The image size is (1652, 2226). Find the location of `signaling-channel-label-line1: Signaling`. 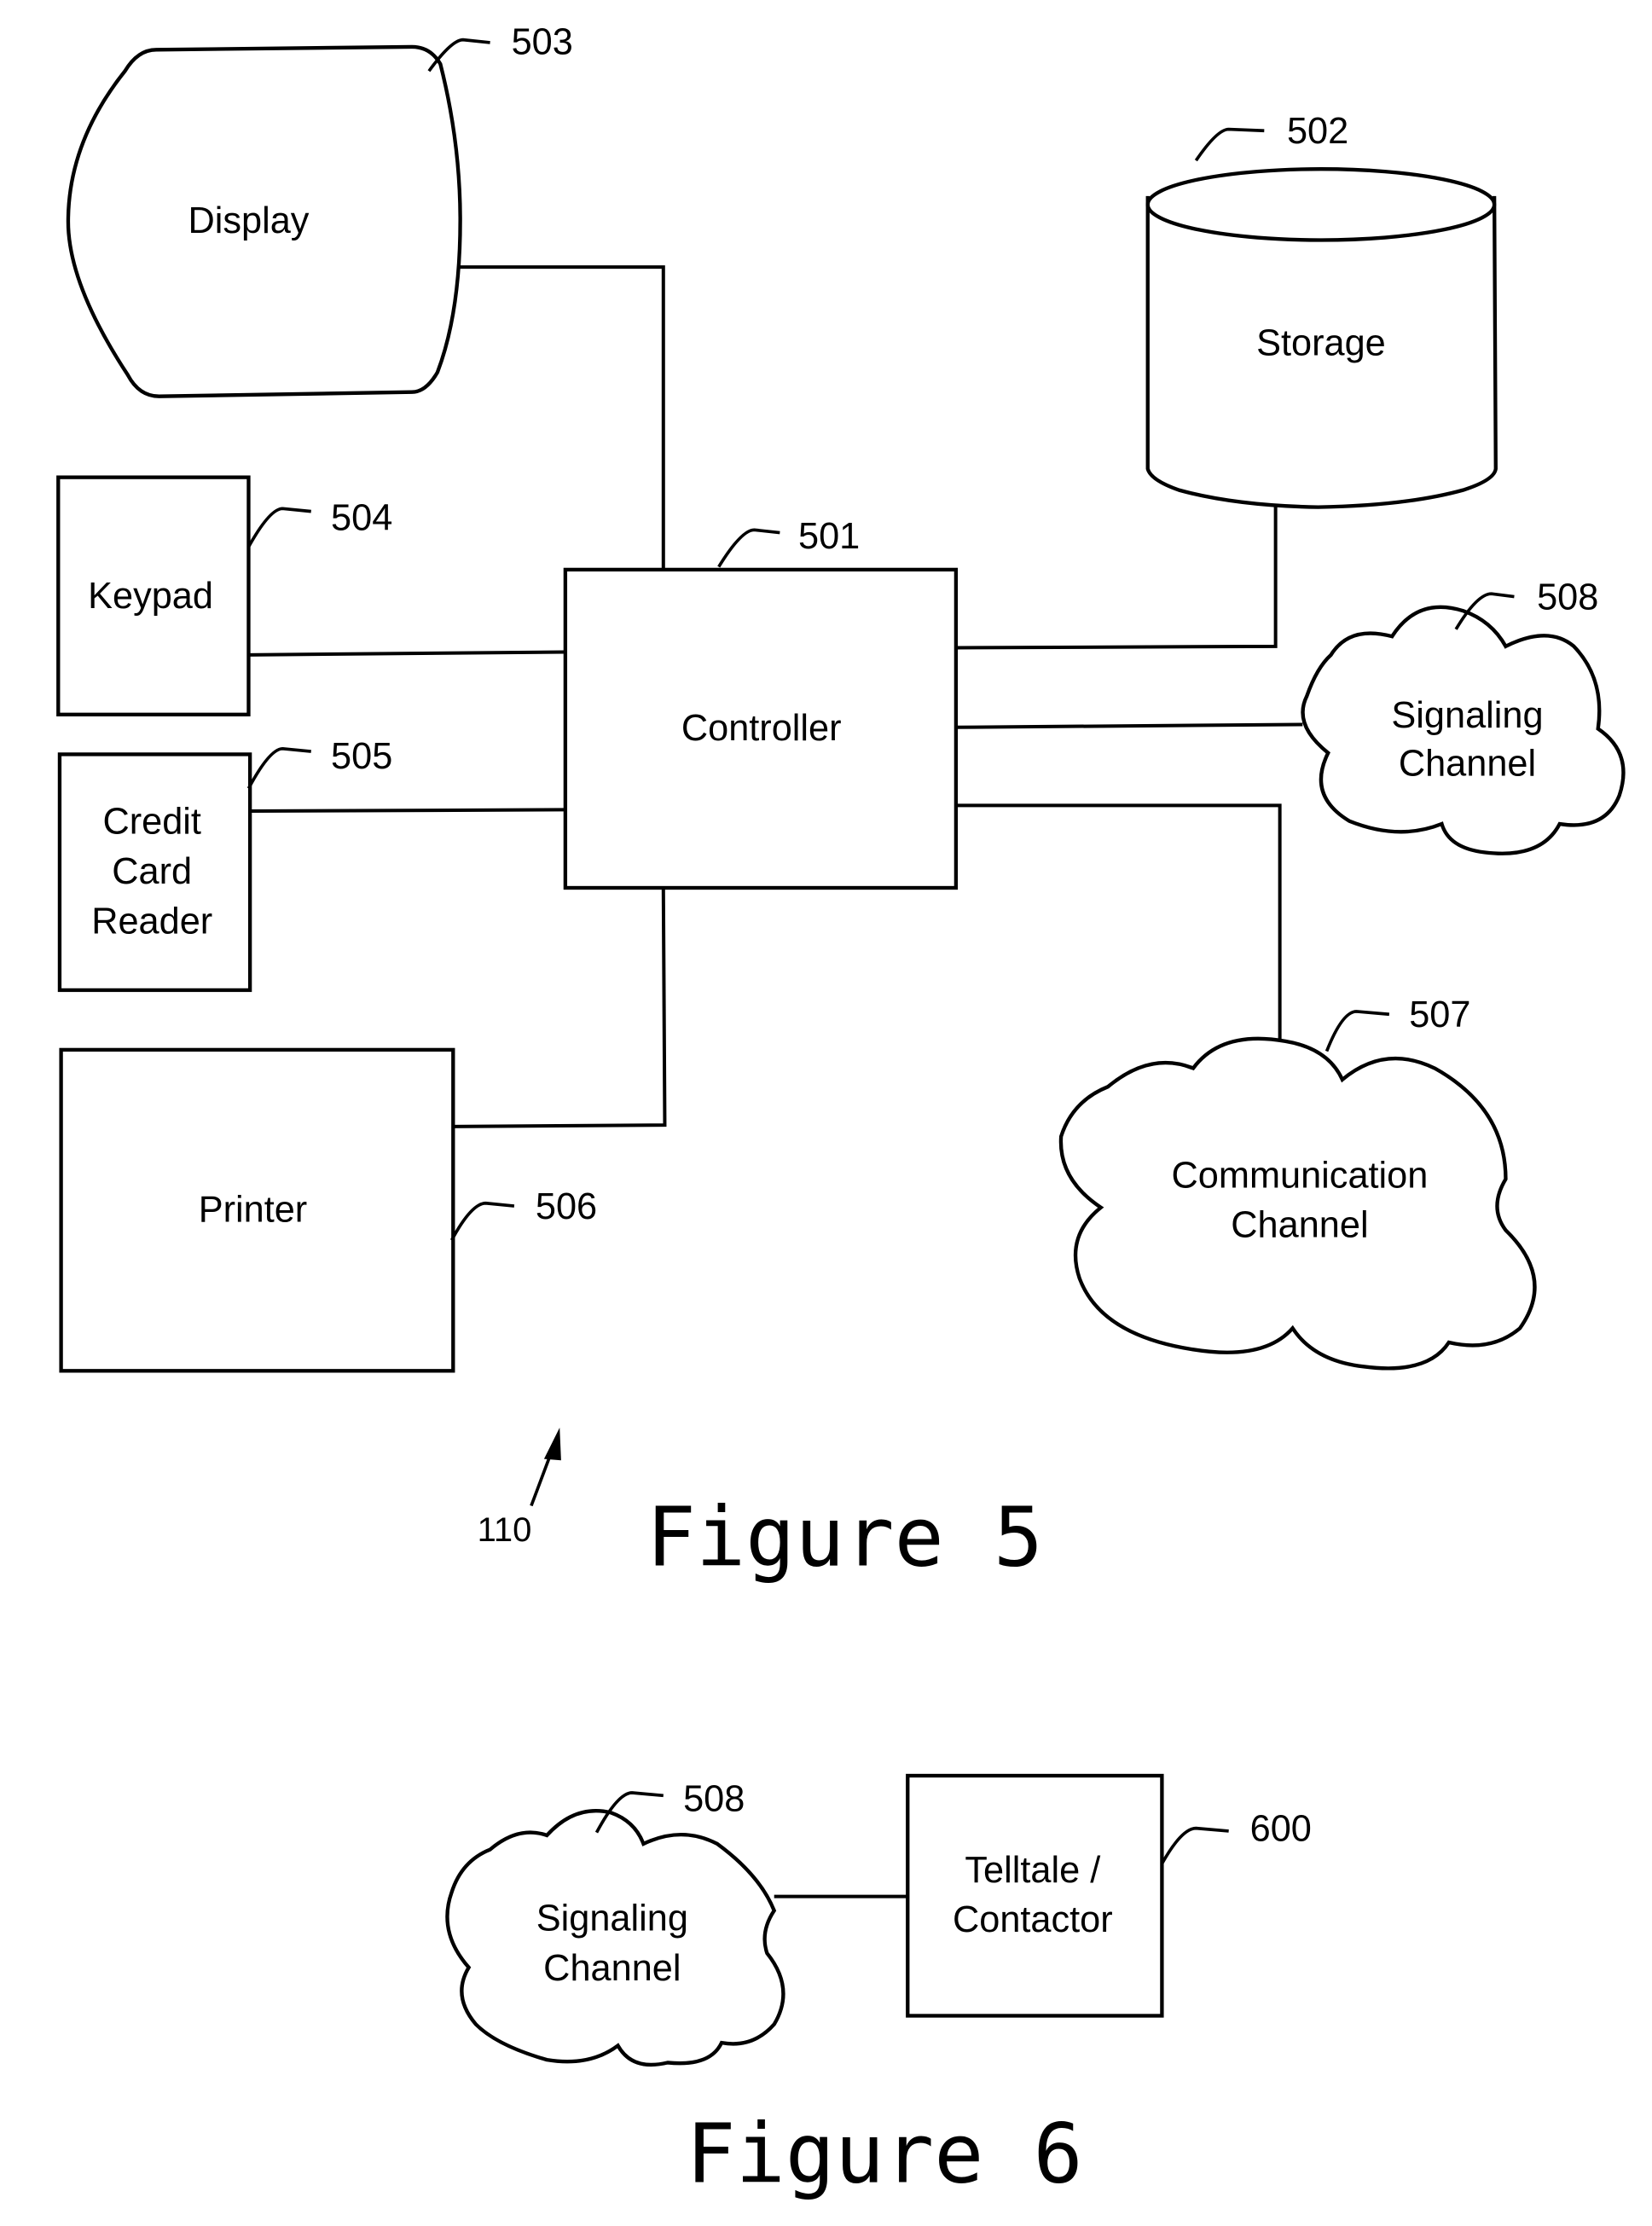

signaling-channel-label-line1: Signaling is located at coordinates (1467, 715).